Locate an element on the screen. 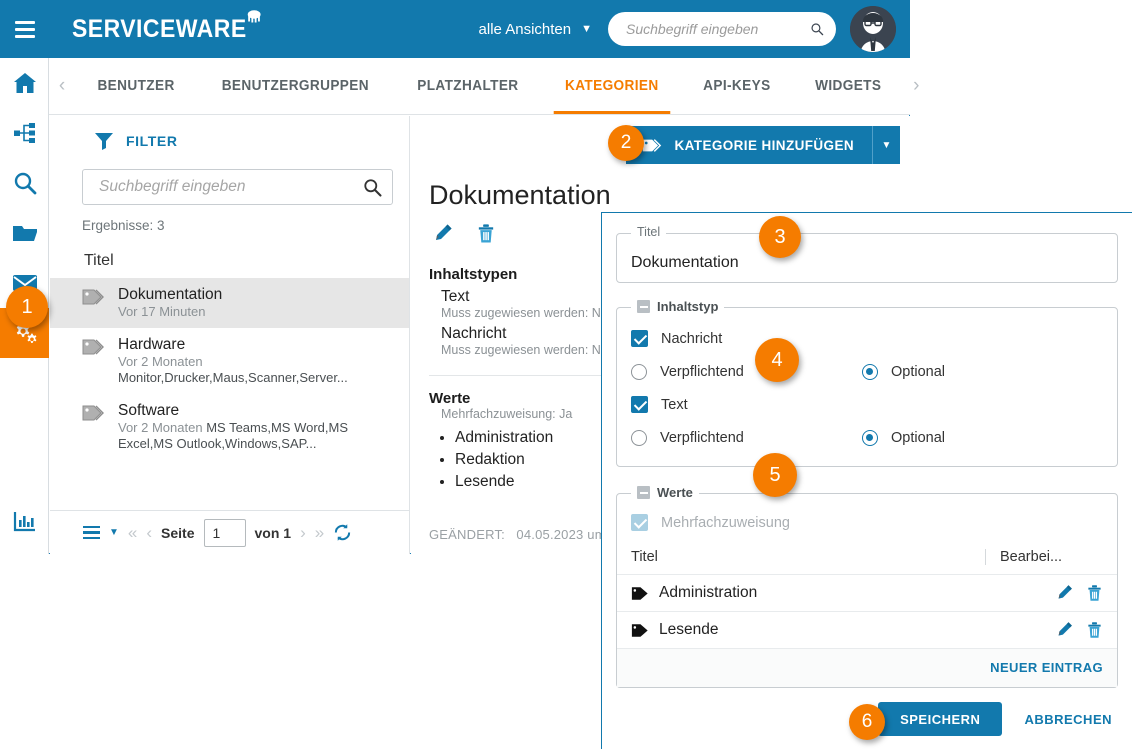 This screenshot has width=1132, height=749. save-button: SPEICHERN is located at coordinates (940, 719).